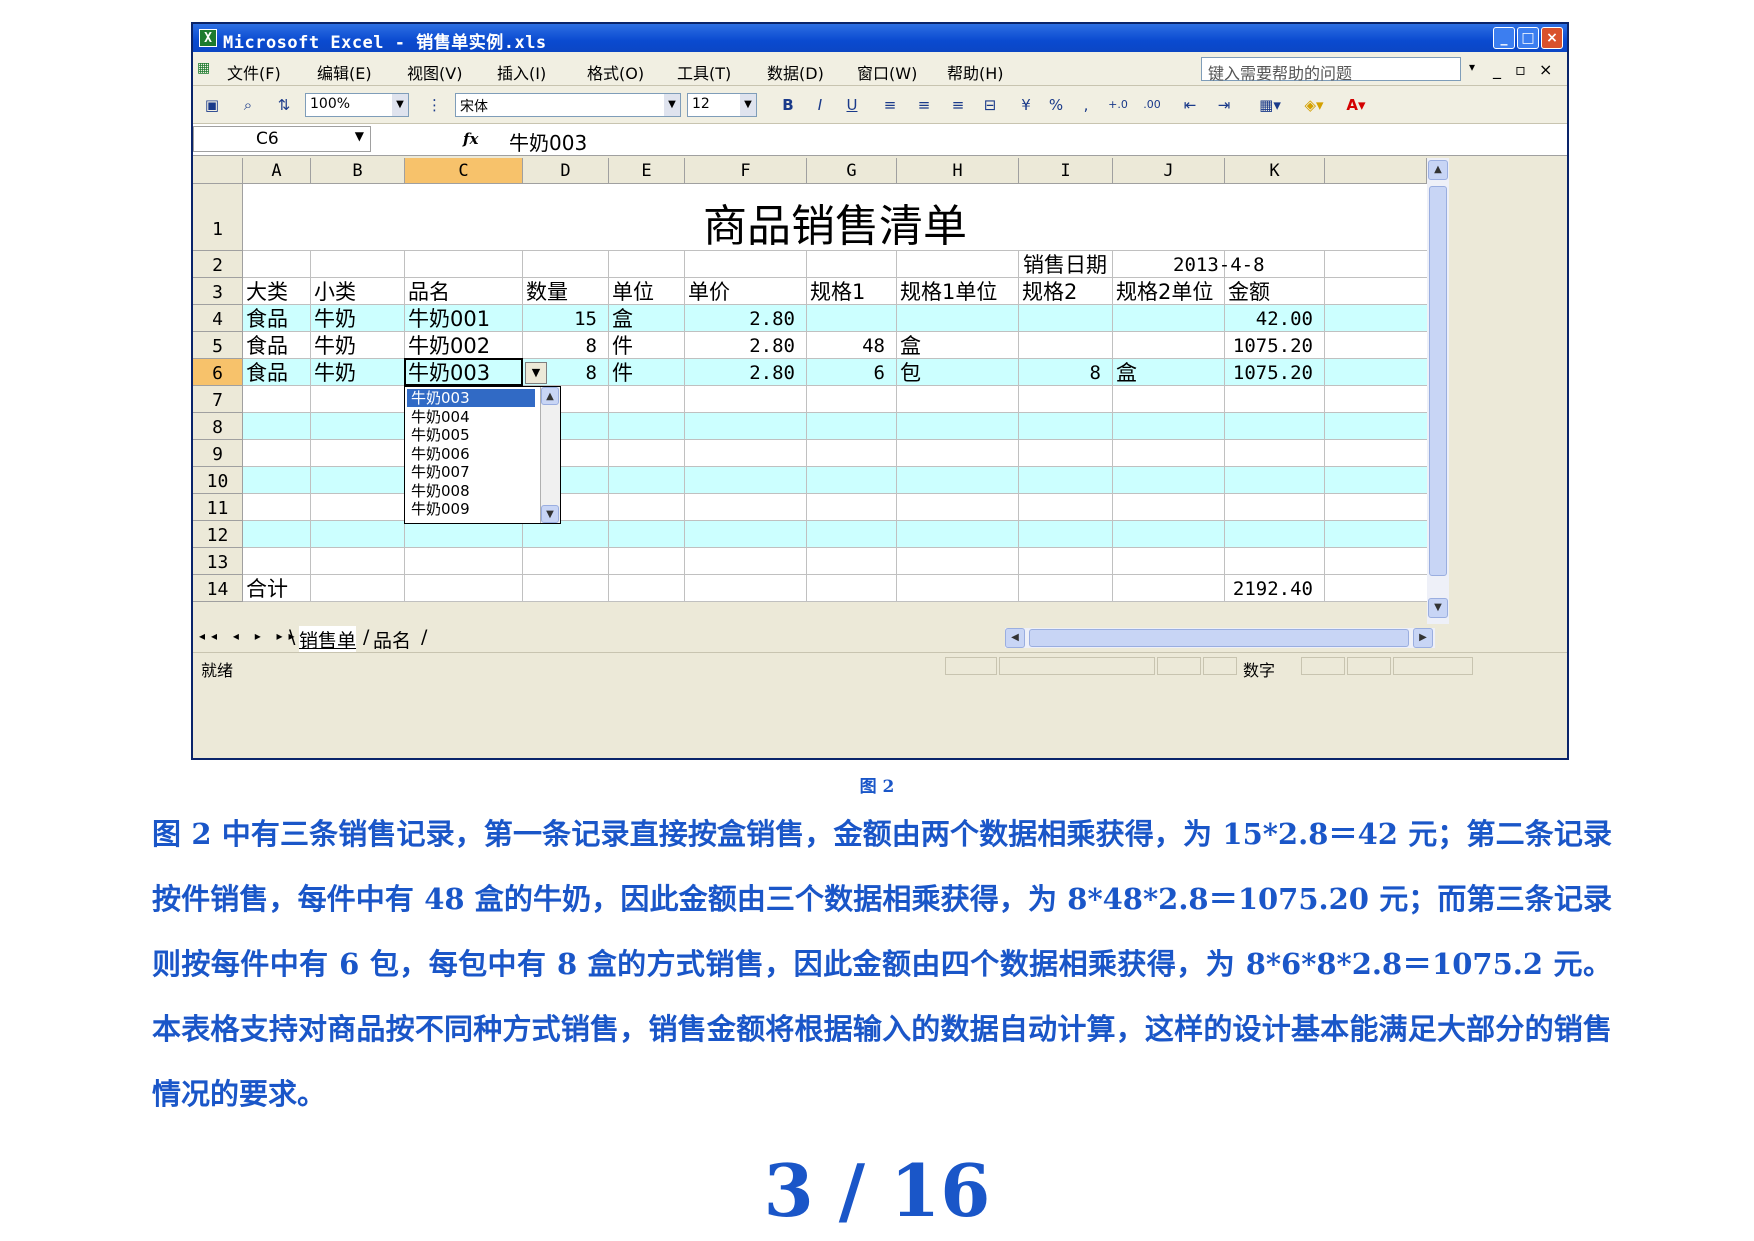  I want to click on doc-close-button: ×, so click(1545, 69).